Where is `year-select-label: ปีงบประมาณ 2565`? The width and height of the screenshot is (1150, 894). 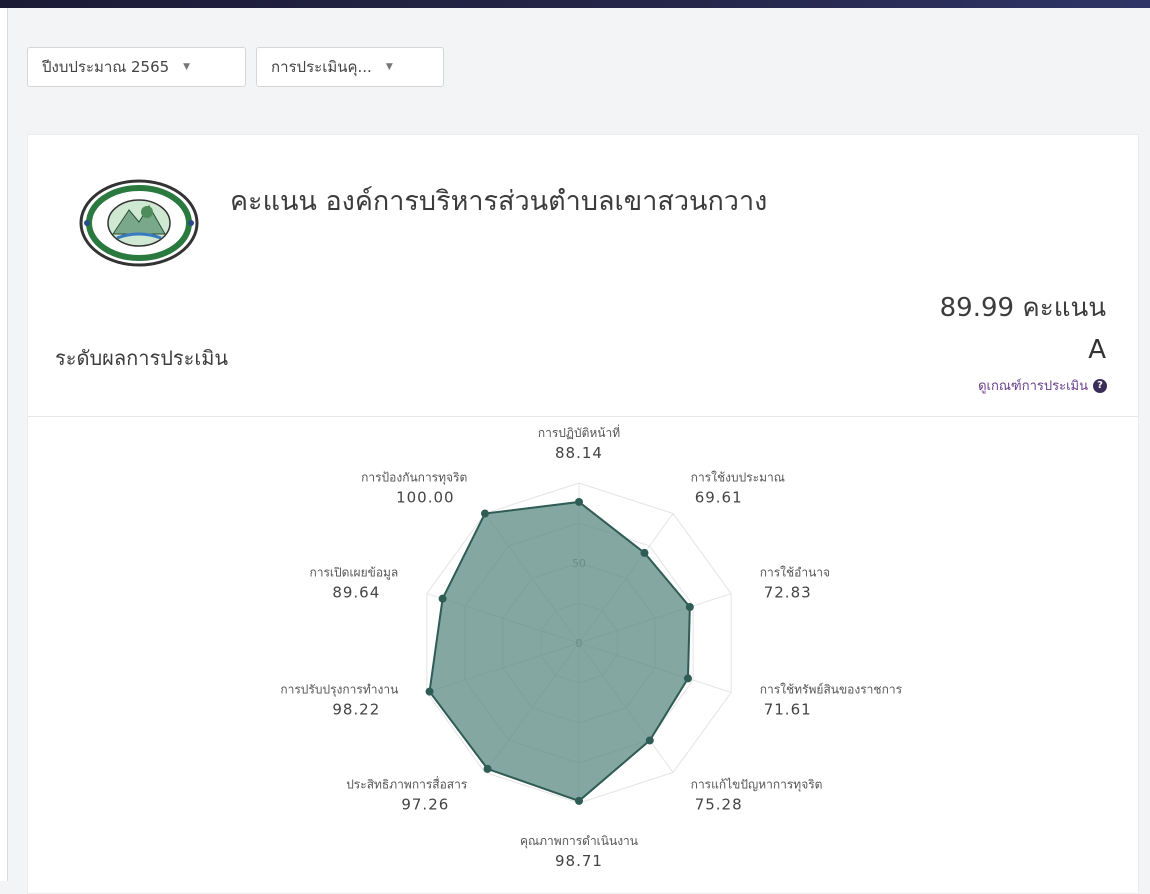
year-select-label: ปีงบประมาณ 2565 is located at coordinates (106, 67).